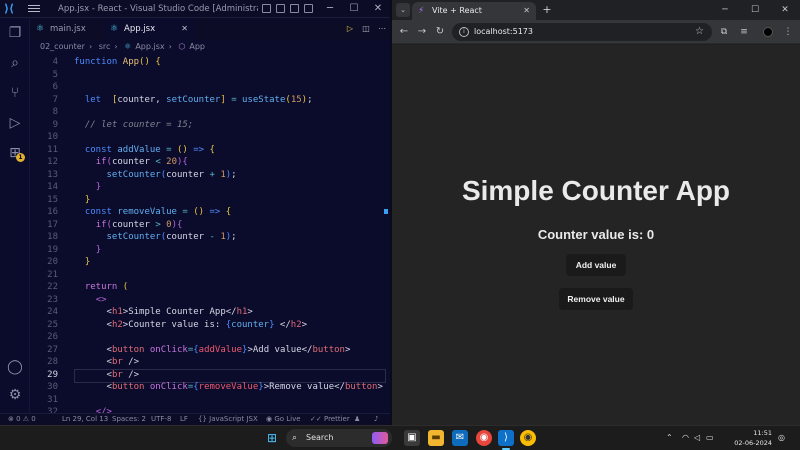 This screenshot has width=800, height=450. Describe the element at coordinates (528, 438) in the screenshot. I see `chrome-canary-icon: ◉` at that location.